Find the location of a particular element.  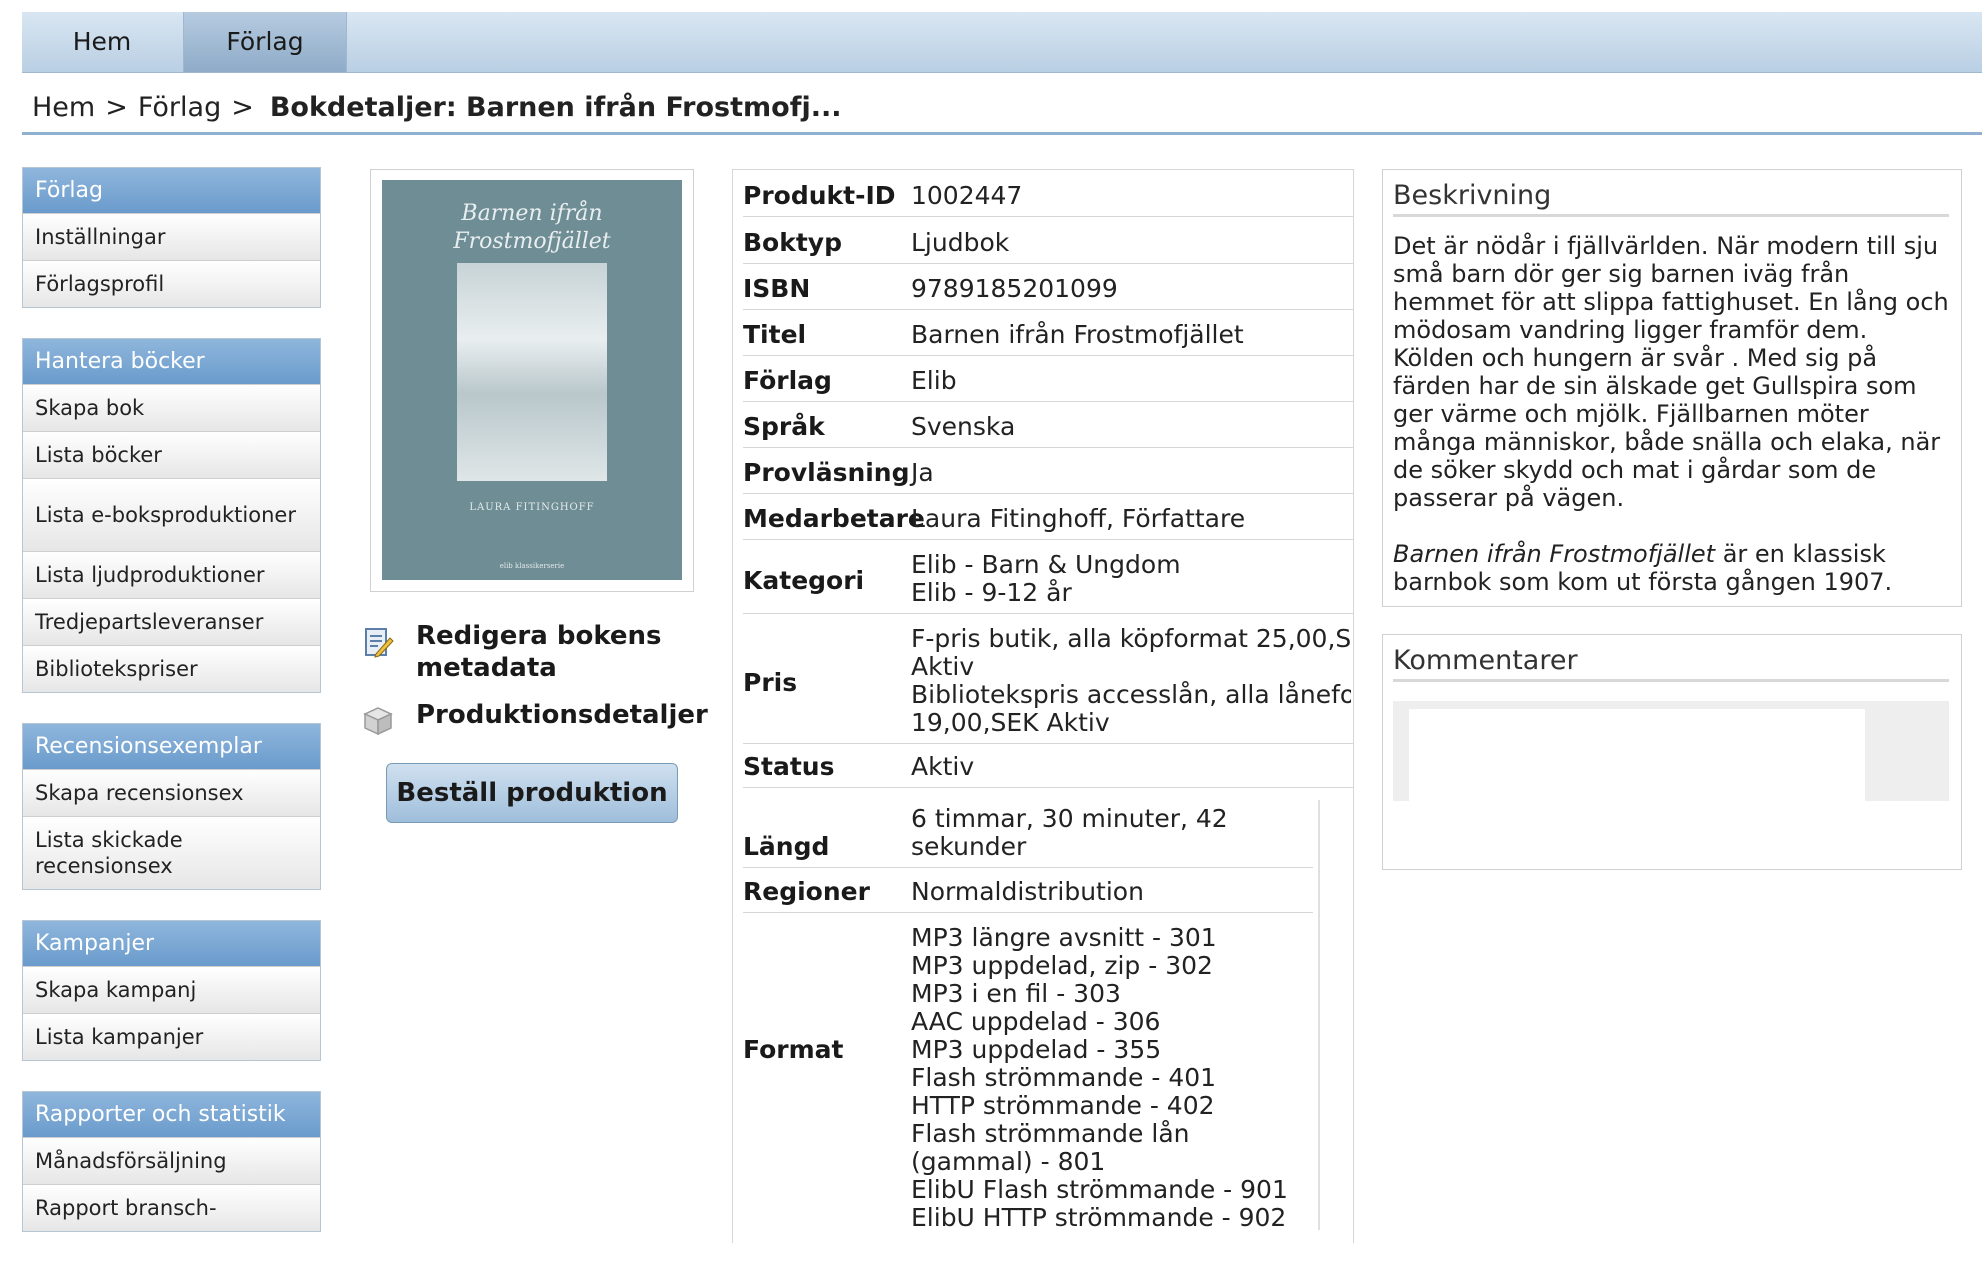

sidebar-item-manadsforsaljning: Månadsförsäljning is located at coordinates (171, 1160).